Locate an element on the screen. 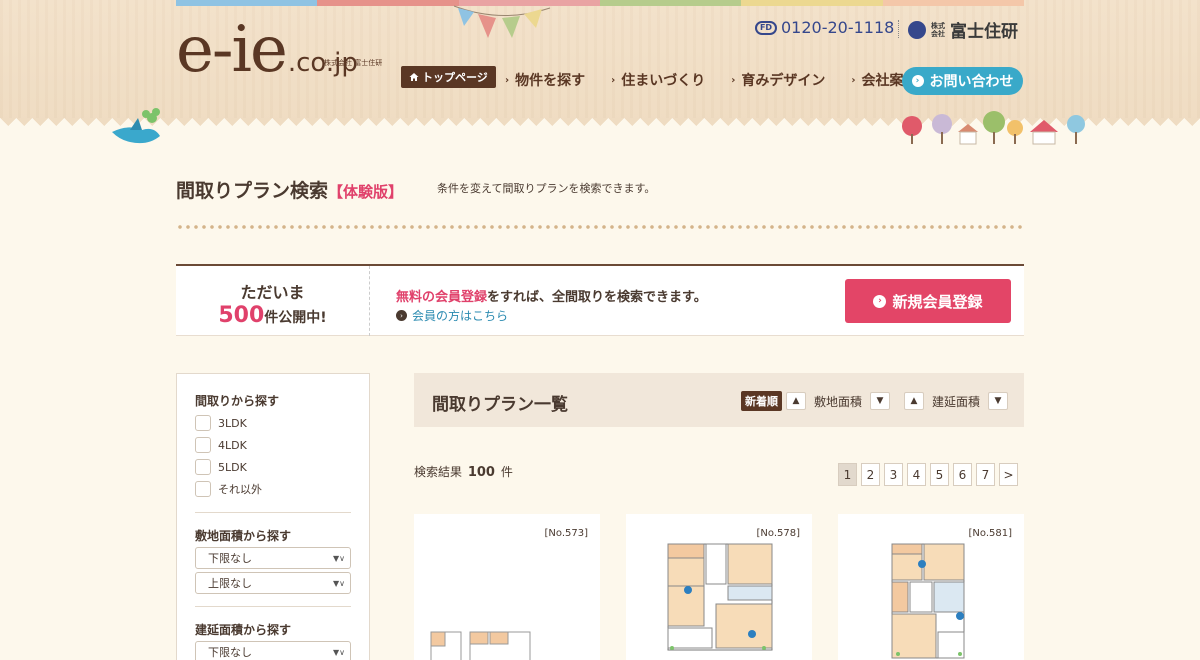  page-title: 間取りプラン検索【体験版】 is located at coordinates (289, 189).